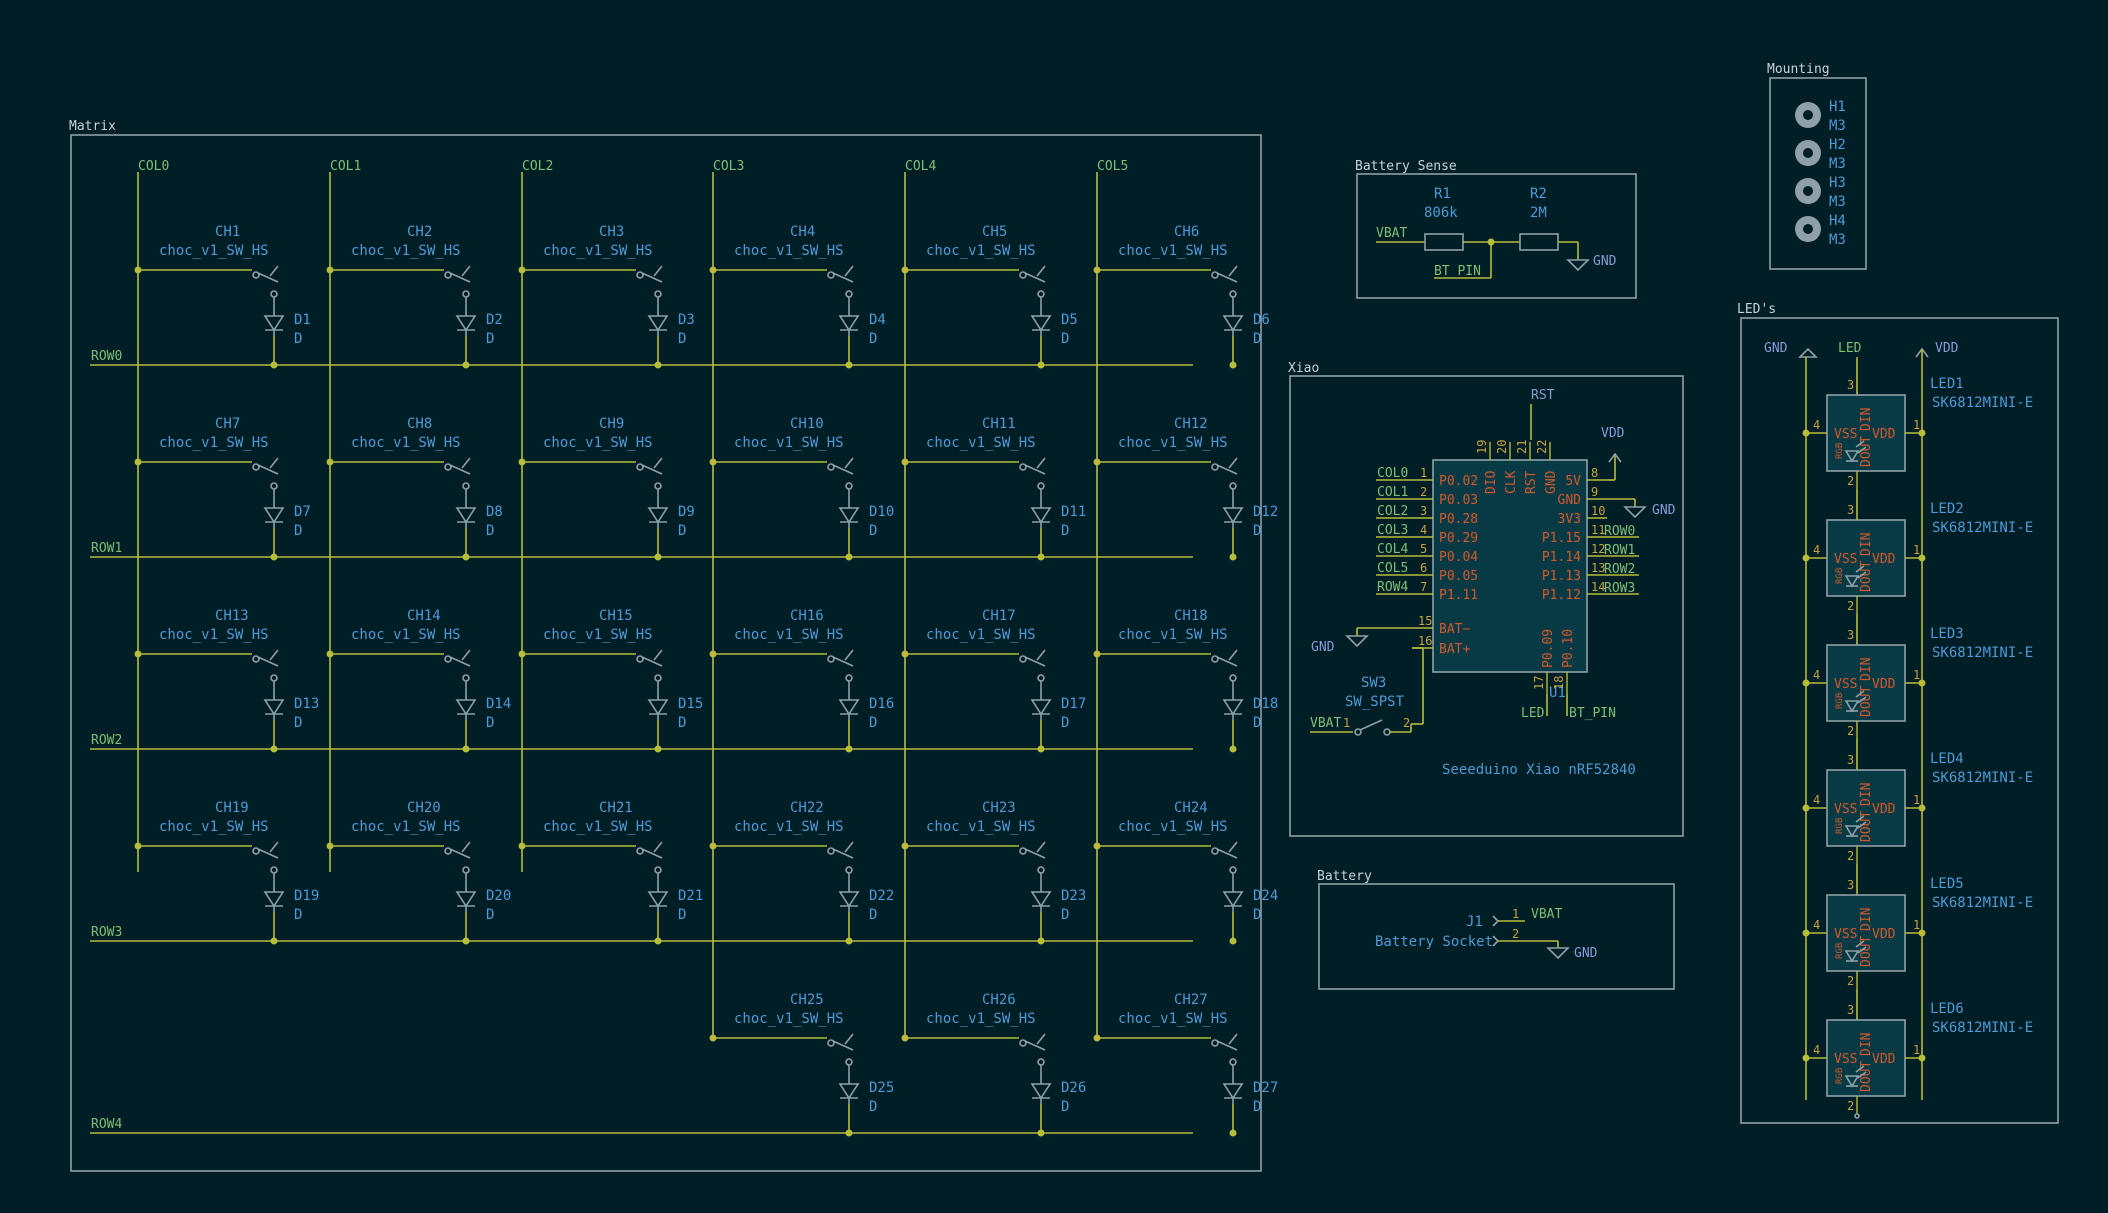  What do you see at coordinates (1325, 723) in the screenshot?
I see `sw3-vbat-label: VBAT` at bounding box center [1325, 723].